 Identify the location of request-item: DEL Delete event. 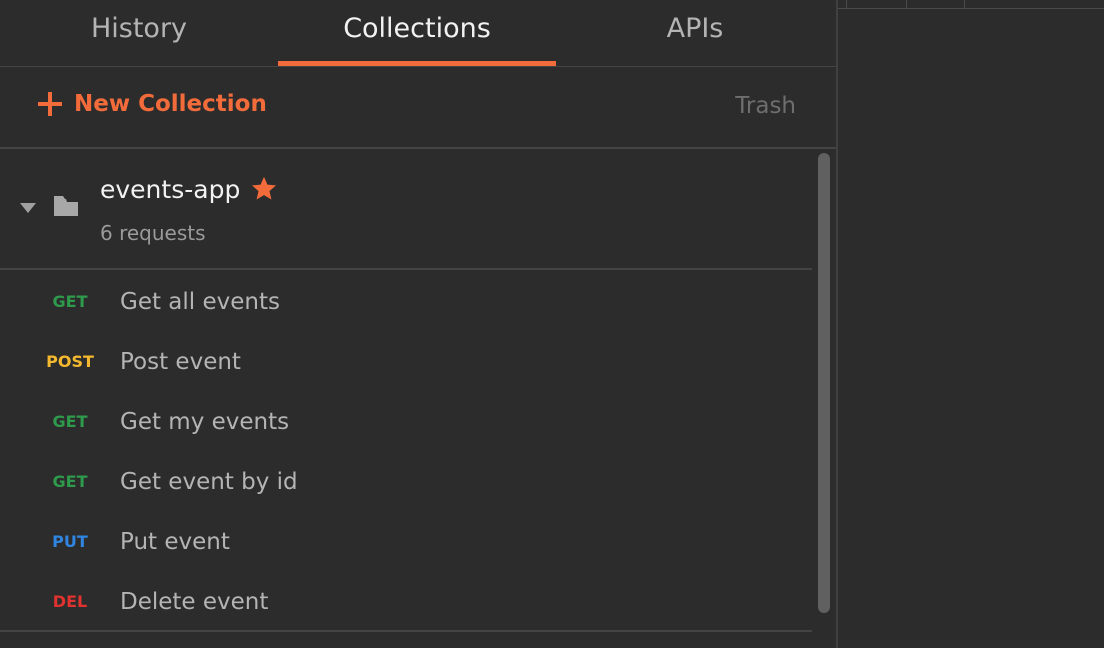
(406, 602).